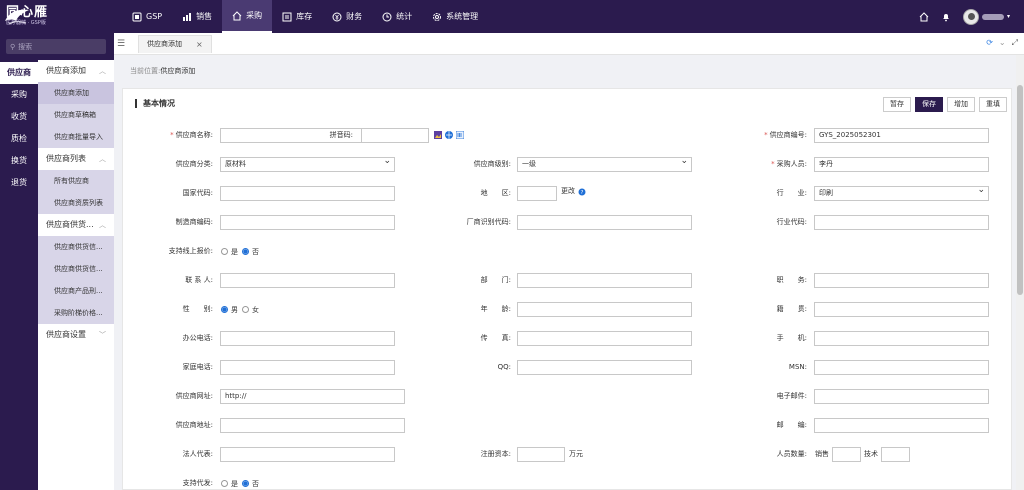  What do you see at coordinates (76, 335) in the screenshot?
I see `menu-group-supplier-settings: 供应商设置 ﹀` at bounding box center [76, 335].